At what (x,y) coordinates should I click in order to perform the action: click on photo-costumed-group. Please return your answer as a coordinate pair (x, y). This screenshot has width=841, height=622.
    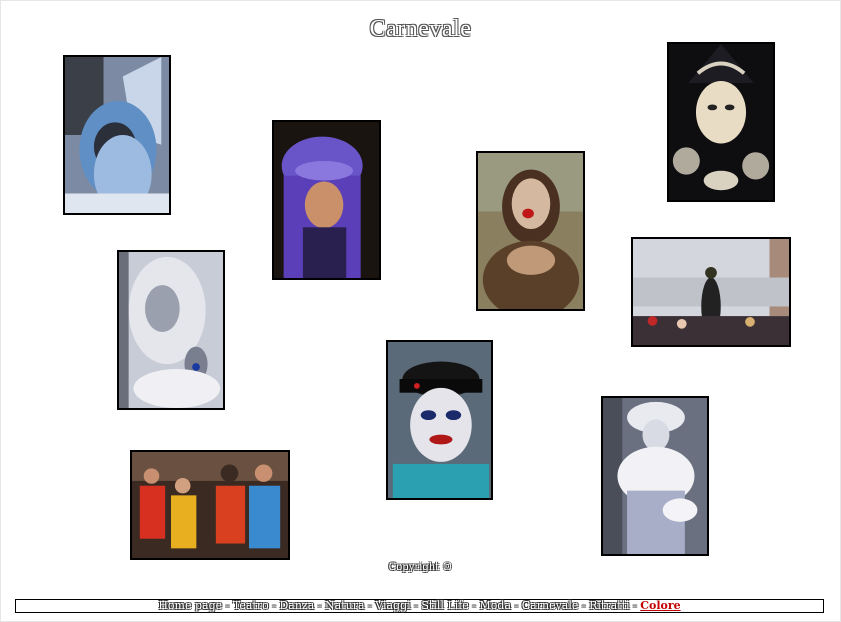
    Looking at the image, I should click on (210, 505).